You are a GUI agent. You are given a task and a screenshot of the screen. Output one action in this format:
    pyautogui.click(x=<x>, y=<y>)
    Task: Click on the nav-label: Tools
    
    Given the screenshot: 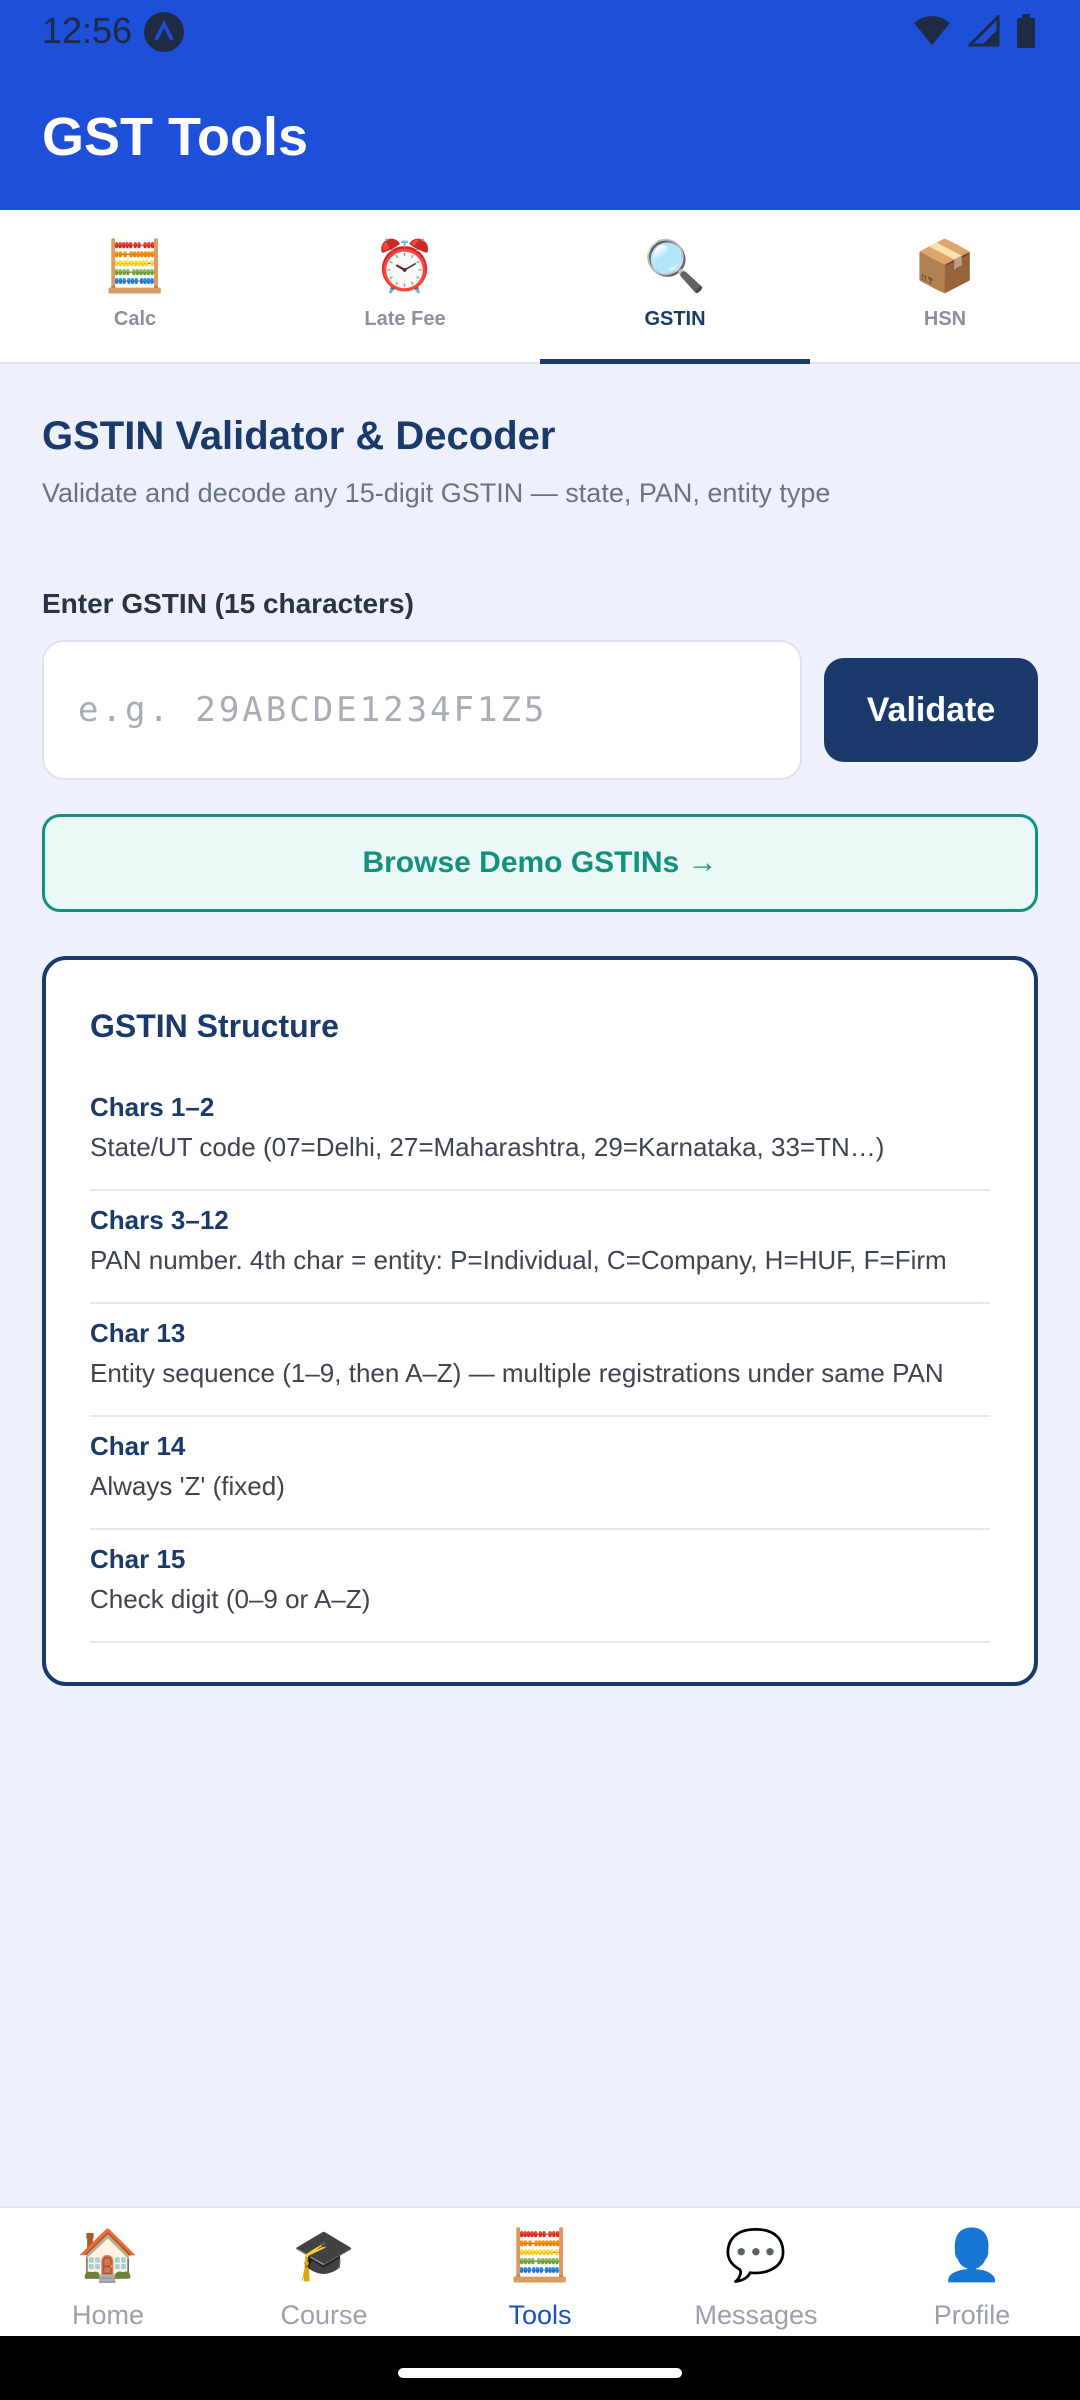 What is the action you would take?
    pyautogui.click(x=540, y=2315)
    